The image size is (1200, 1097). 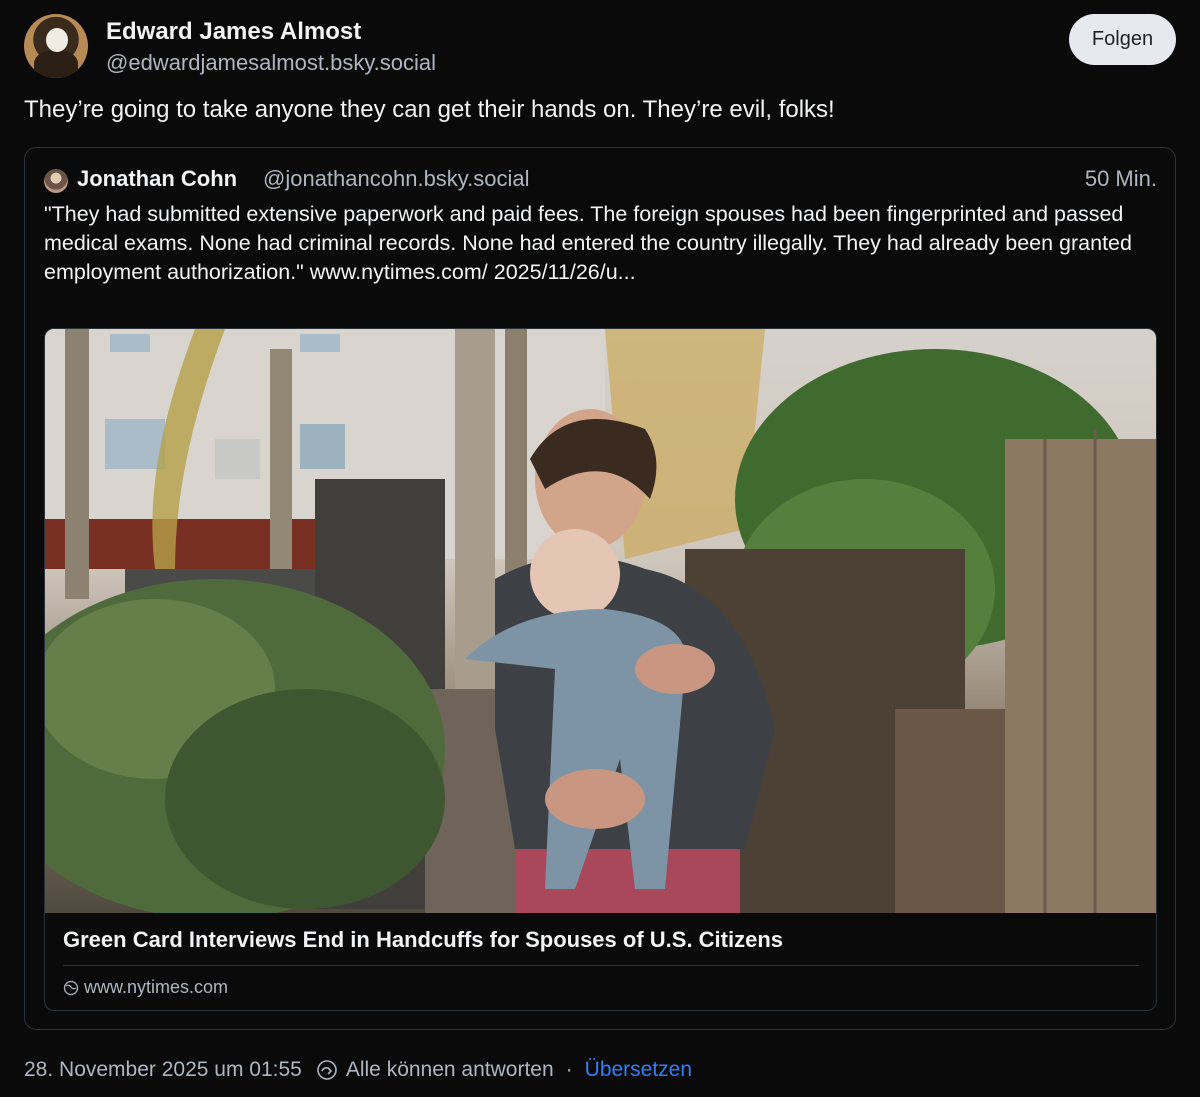 I want to click on link-card-domain-row: www.nytimes.com, so click(x=145, y=987).